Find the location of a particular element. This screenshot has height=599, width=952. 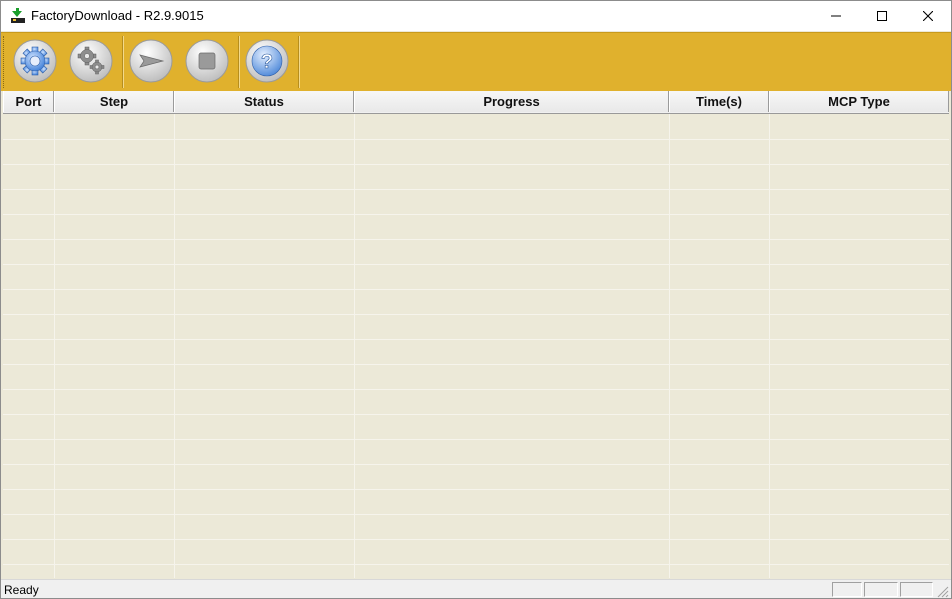

status-bar: Ready is located at coordinates (476, 588).